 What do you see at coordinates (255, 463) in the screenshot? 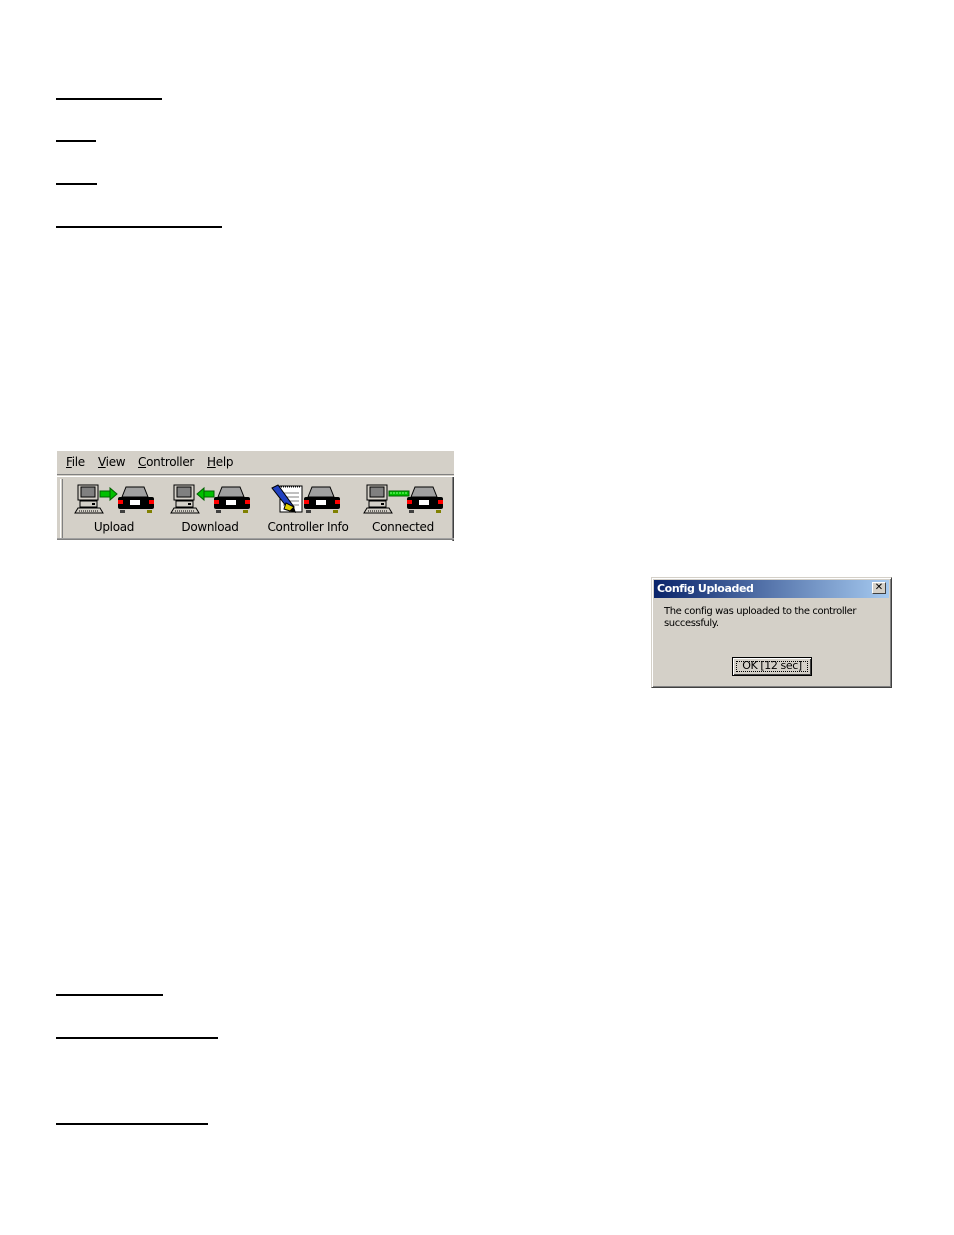
I see `menu-bar: File View Controller Help` at bounding box center [255, 463].